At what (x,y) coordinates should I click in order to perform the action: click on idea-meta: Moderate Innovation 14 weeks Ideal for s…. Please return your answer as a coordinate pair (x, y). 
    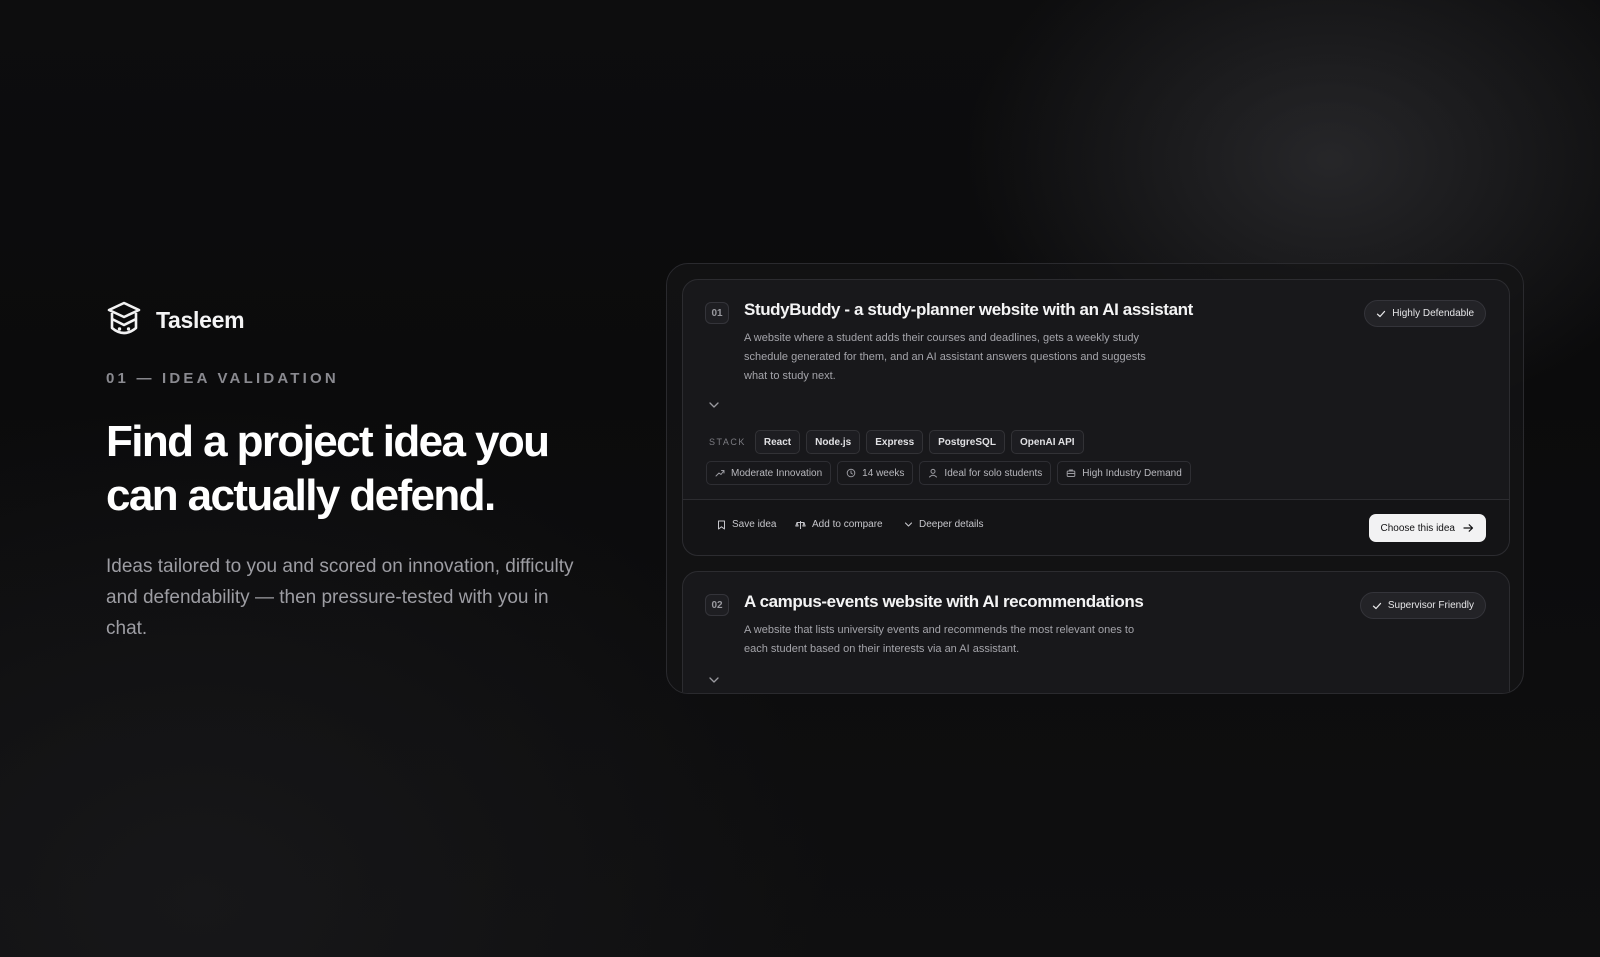
    Looking at the image, I should click on (948, 473).